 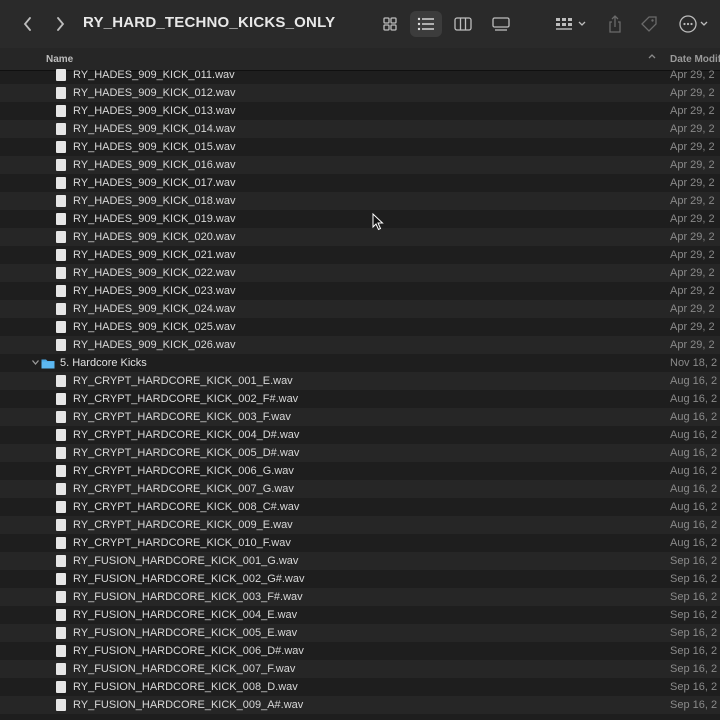 I want to click on column-view-button, so click(x=463, y=24).